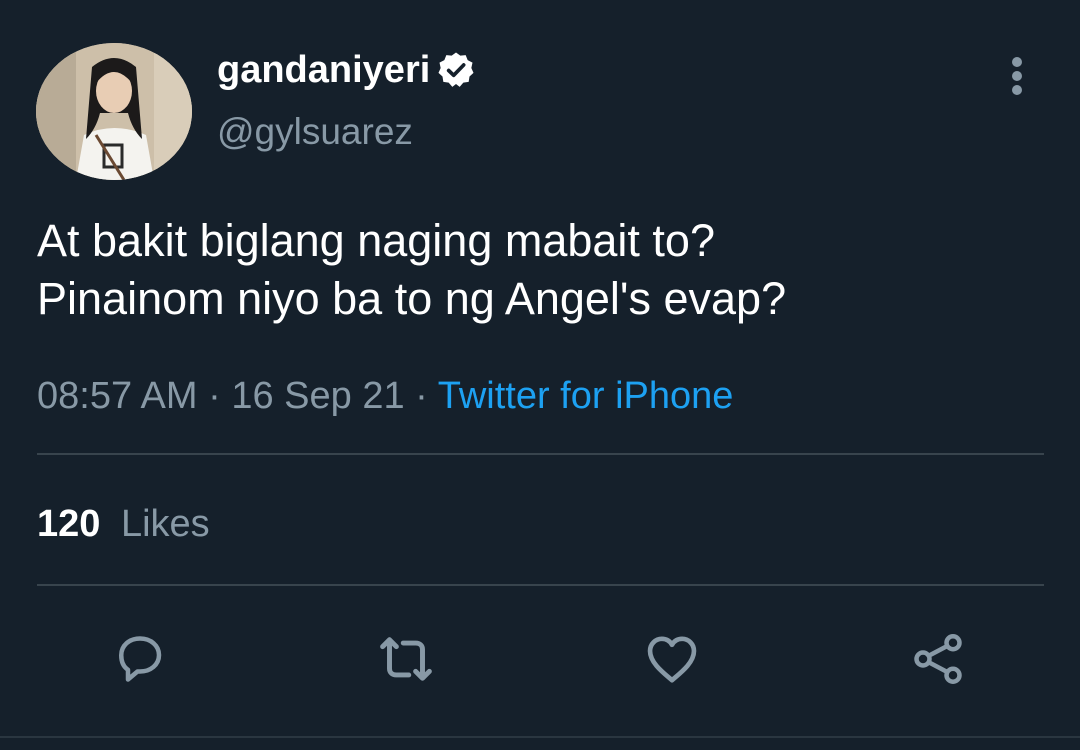  I want to click on likes-stat: 120 Likes, so click(123, 524).